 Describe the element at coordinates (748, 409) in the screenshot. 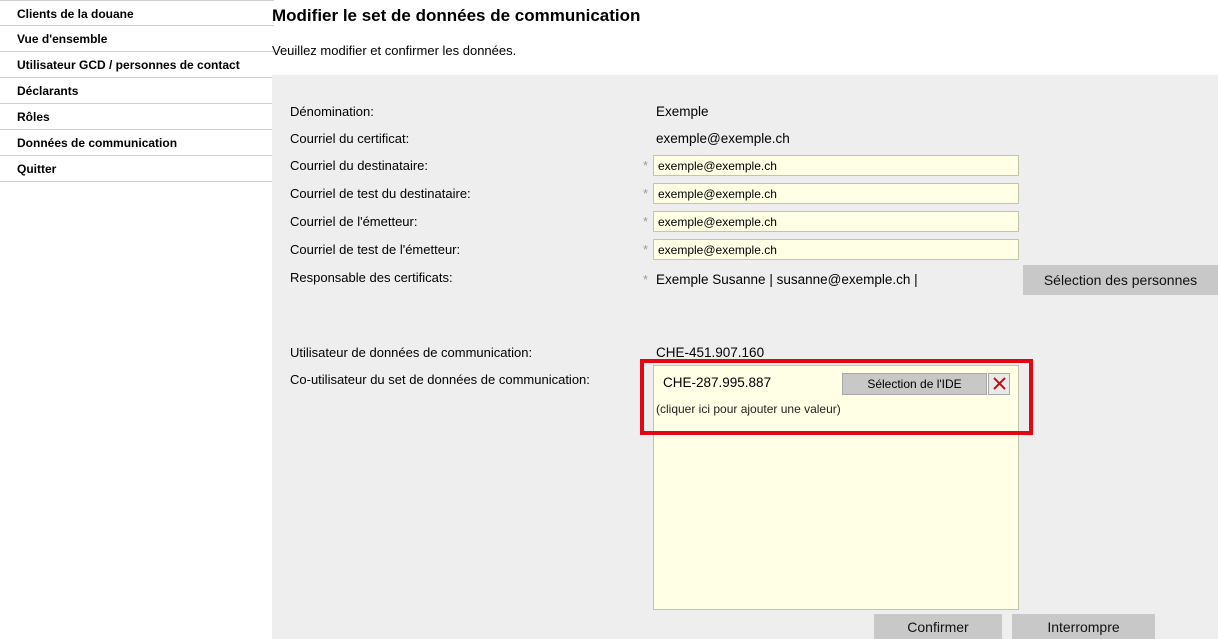

I see `add-value-link: (cliquer ici pour ajouter une valeur)` at that location.